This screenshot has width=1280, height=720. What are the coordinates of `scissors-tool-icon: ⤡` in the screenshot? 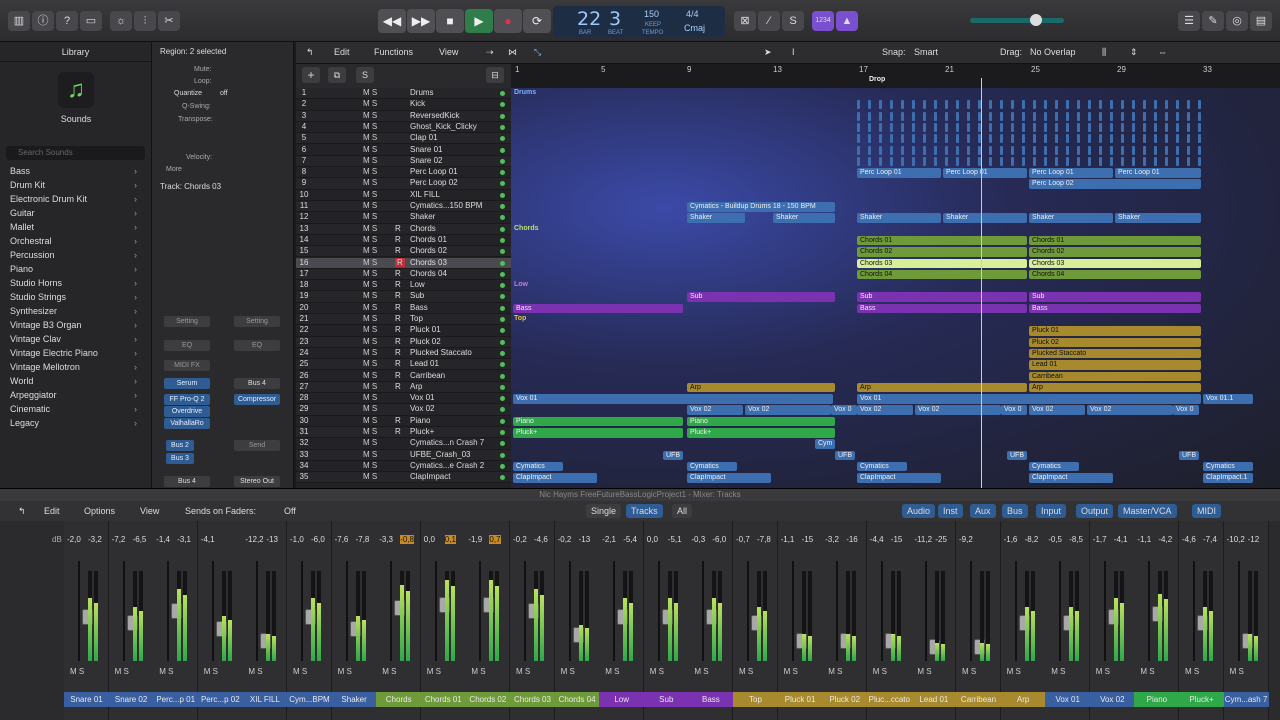 It's located at (537, 52).